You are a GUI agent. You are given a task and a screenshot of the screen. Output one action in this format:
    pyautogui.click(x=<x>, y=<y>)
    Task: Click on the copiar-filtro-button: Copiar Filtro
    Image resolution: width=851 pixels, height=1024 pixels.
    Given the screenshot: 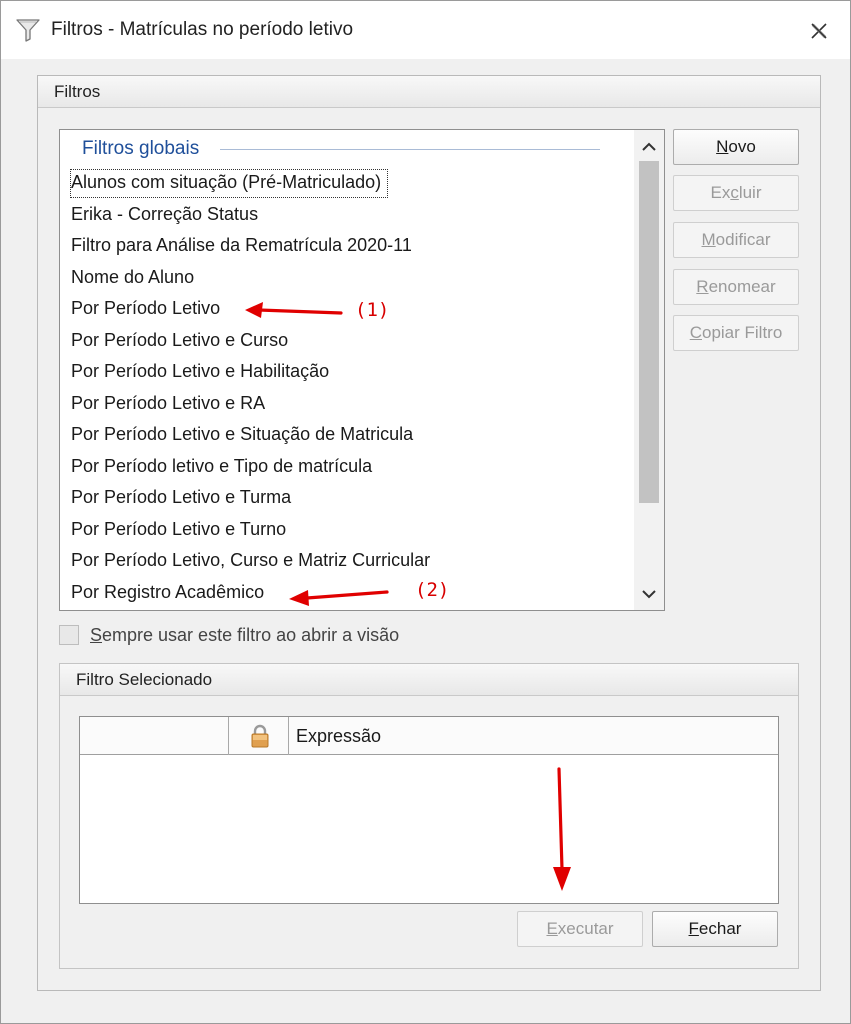 What is the action you would take?
    pyautogui.click(x=736, y=333)
    